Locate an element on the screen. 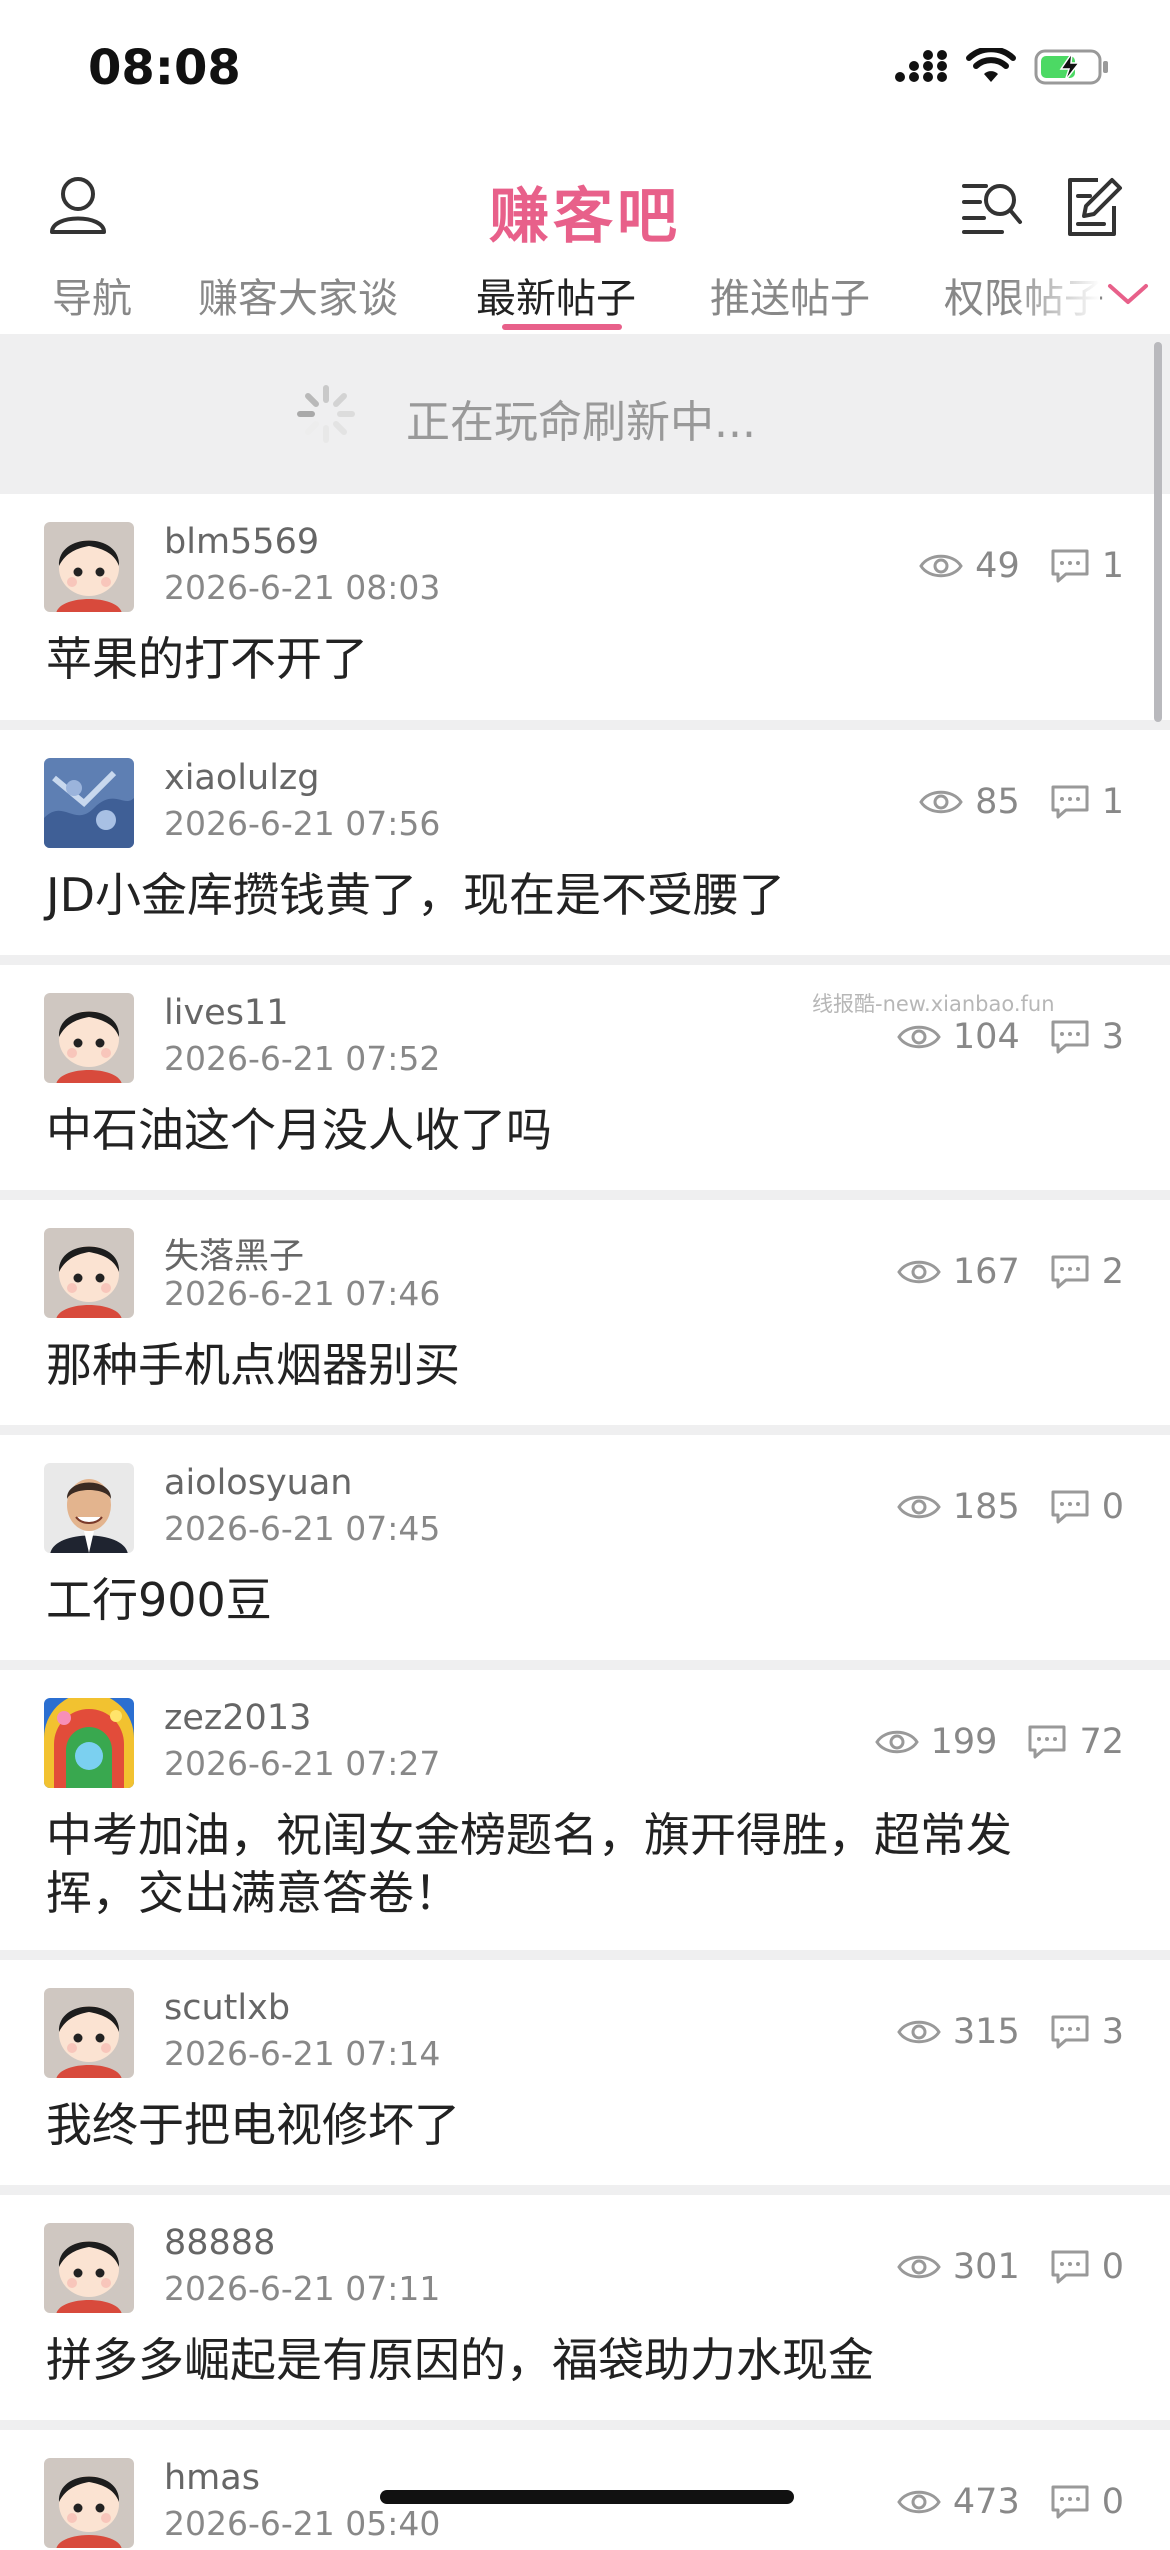  cellular-signal-icon is located at coordinates (921, 66).